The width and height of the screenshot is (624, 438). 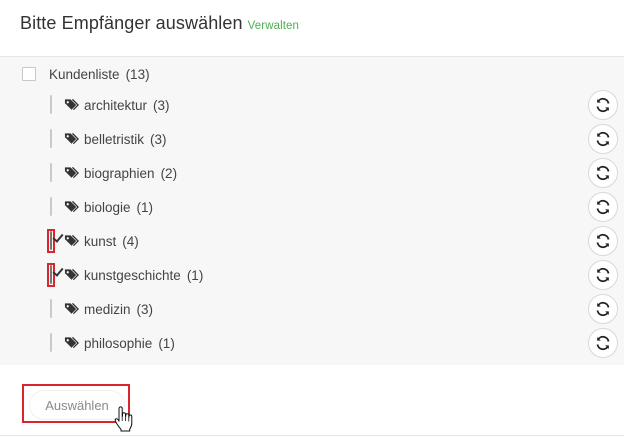 What do you see at coordinates (114, 139) in the screenshot?
I see `item-label: belletristik` at bounding box center [114, 139].